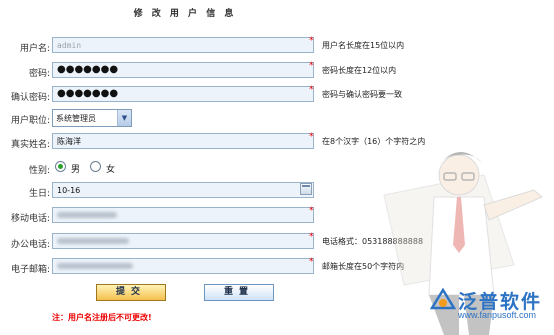 Image resolution: width=554 pixels, height=335 pixels. What do you see at coordinates (30, 245) in the screenshot?
I see `office-phone-label: 办公电话:` at bounding box center [30, 245].